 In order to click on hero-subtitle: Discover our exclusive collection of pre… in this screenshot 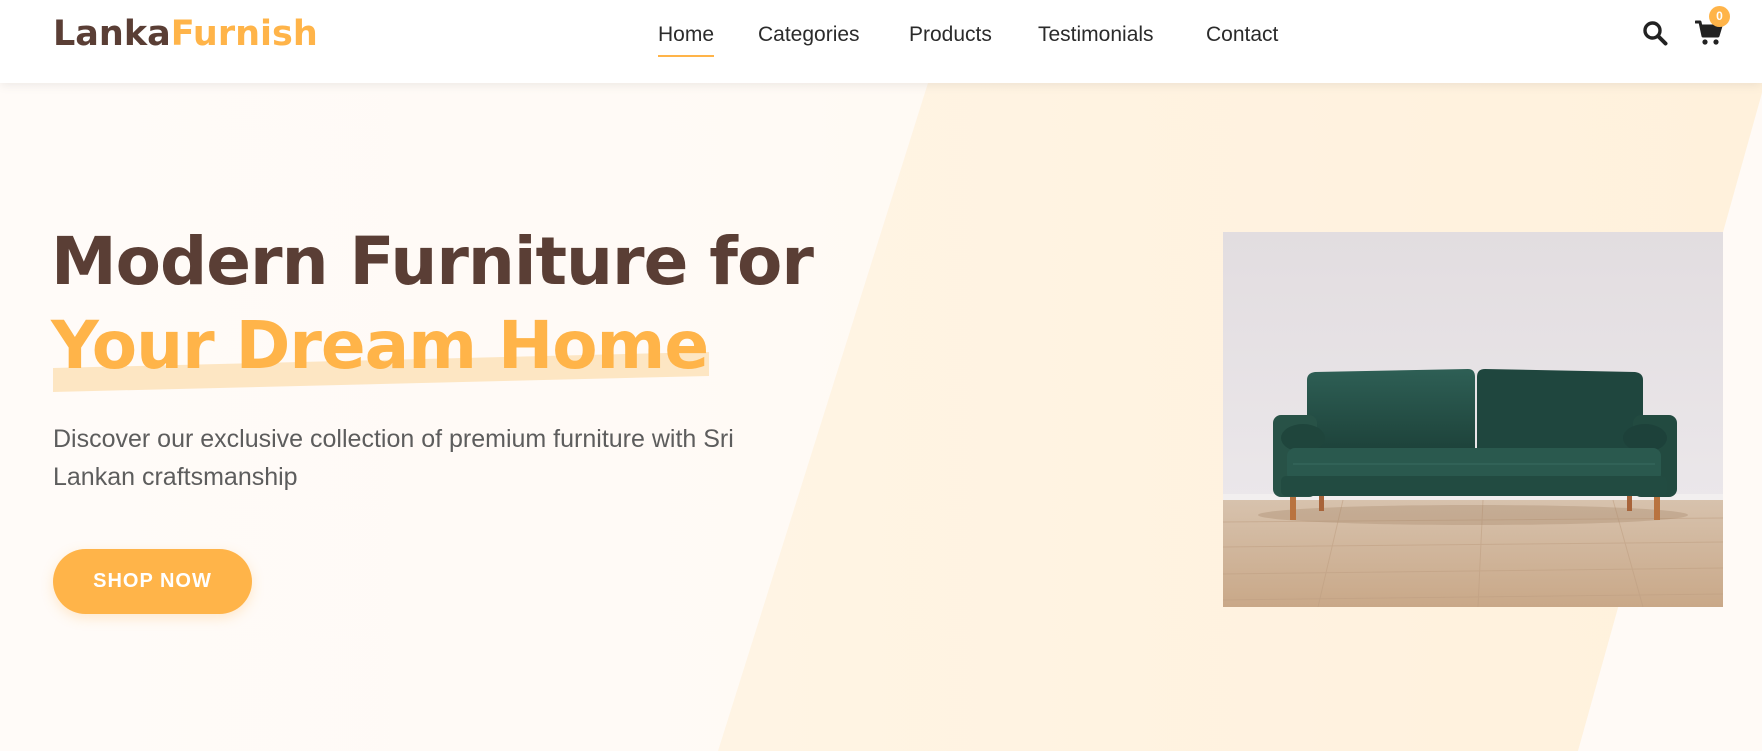, I will do `click(393, 458)`.